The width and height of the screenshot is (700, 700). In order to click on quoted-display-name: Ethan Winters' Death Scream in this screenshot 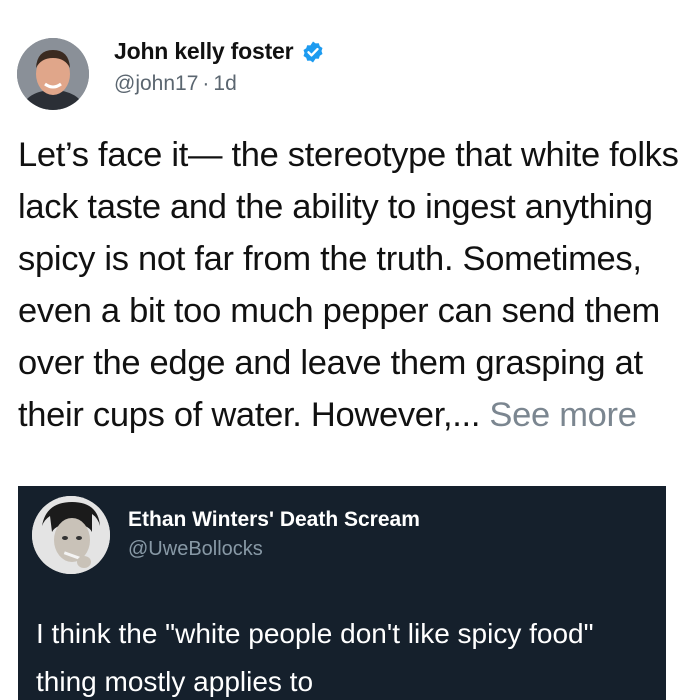, I will do `click(274, 520)`.